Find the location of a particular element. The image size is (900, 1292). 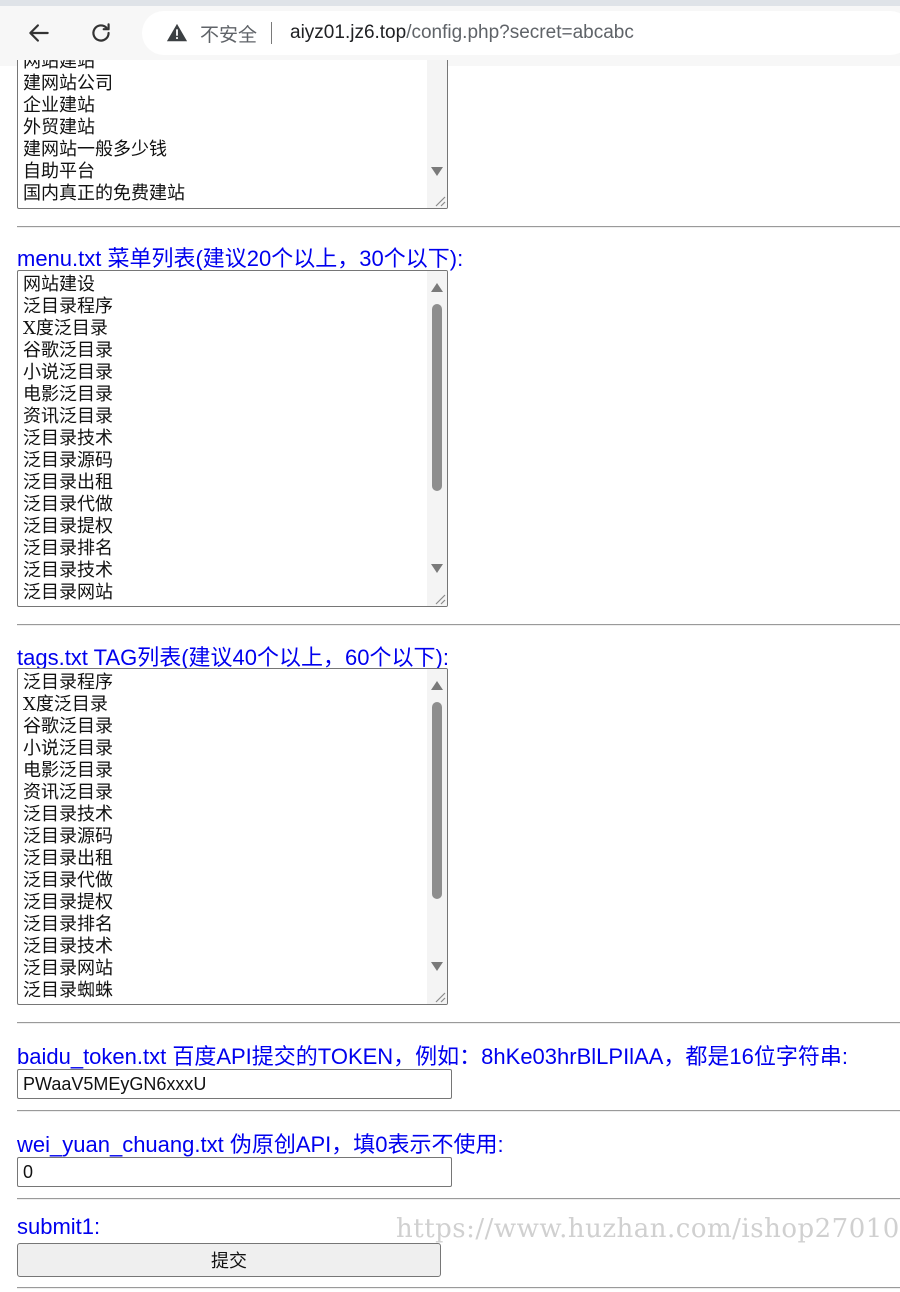

reload-button is located at coordinates (101, 33).